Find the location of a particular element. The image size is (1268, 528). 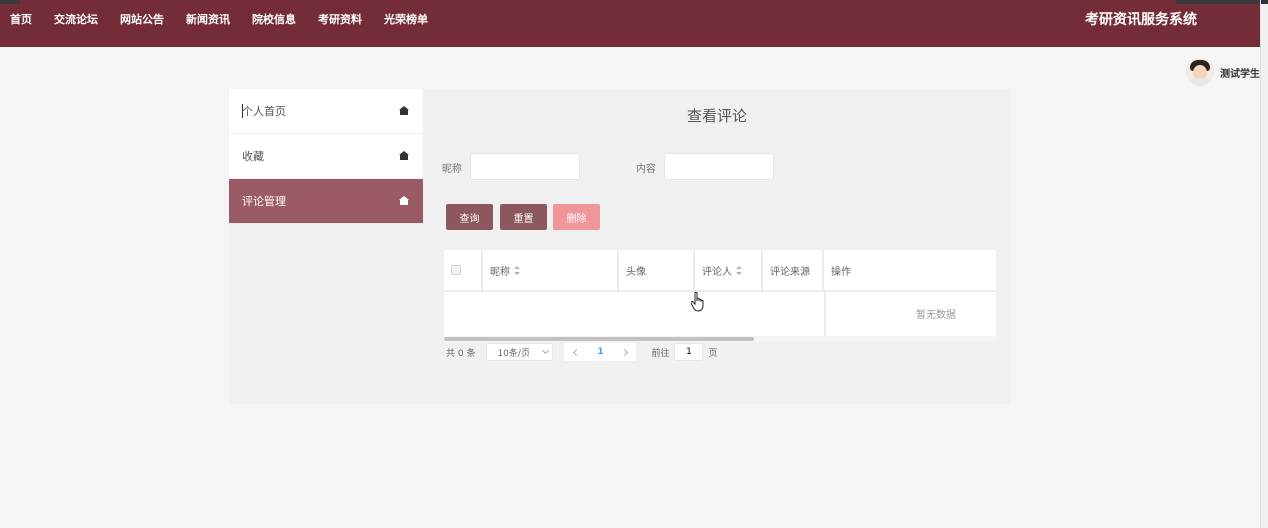

goto-suffix: 页 is located at coordinates (713, 353).